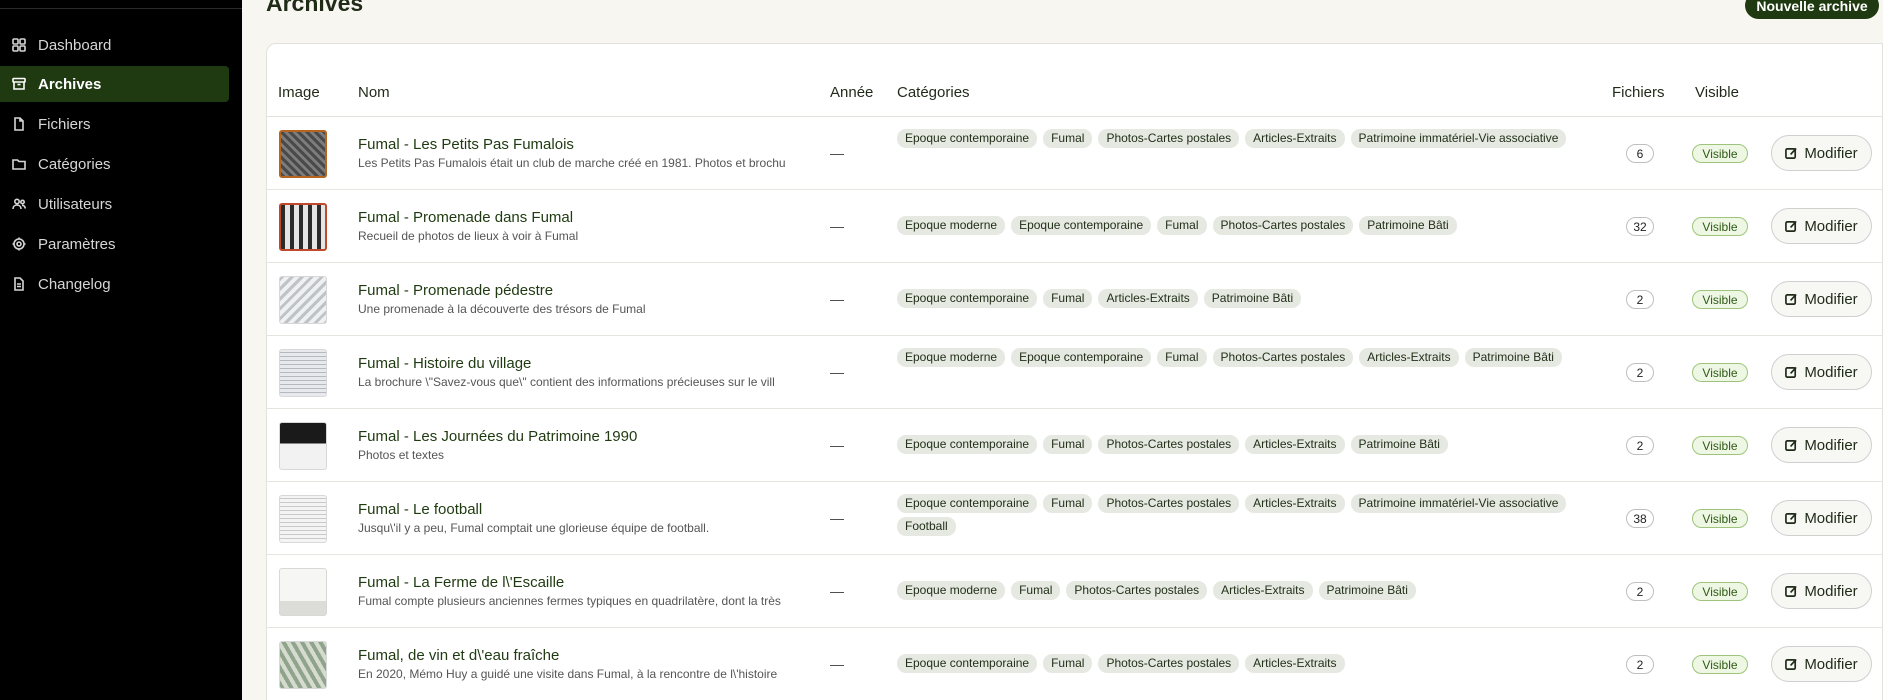  Describe the element at coordinates (114, 84) in the screenshot. I see `sidebar-item-archives: Archives` at that location.